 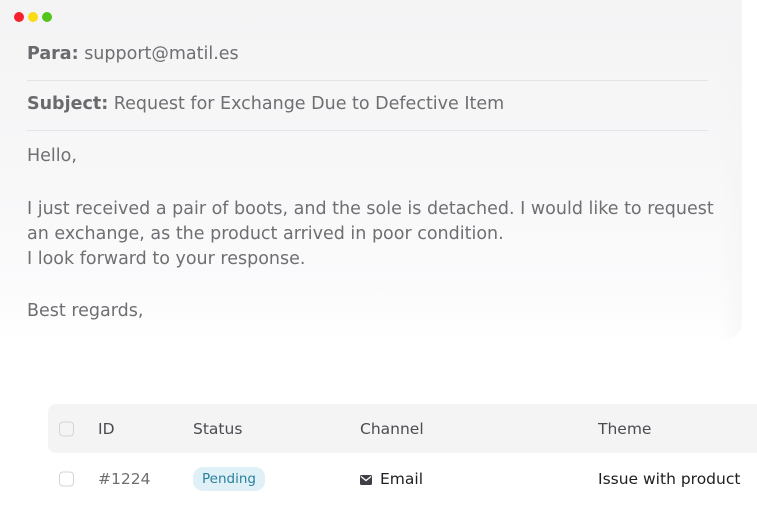 I want to click on to-value: support@matil.es, so click(x=161, y=54).